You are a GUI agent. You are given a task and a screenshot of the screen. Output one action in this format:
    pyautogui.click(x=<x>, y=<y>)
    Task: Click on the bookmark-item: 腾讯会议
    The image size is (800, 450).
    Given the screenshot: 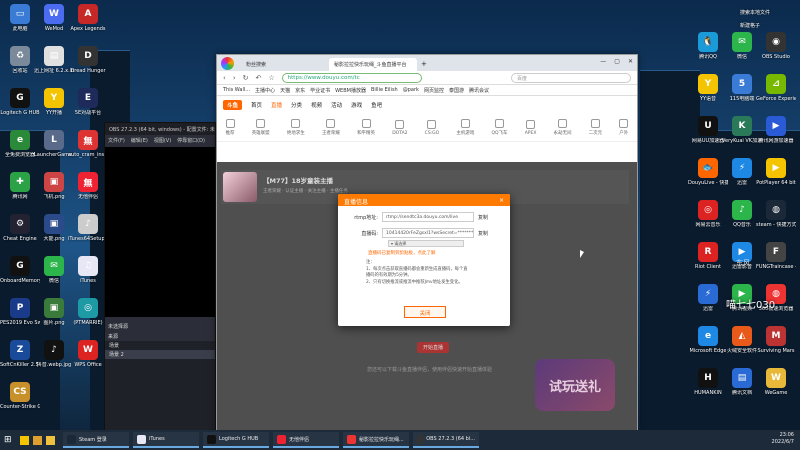 What is the action you would take?
    pyautogui.click(x=479, y=90)
    